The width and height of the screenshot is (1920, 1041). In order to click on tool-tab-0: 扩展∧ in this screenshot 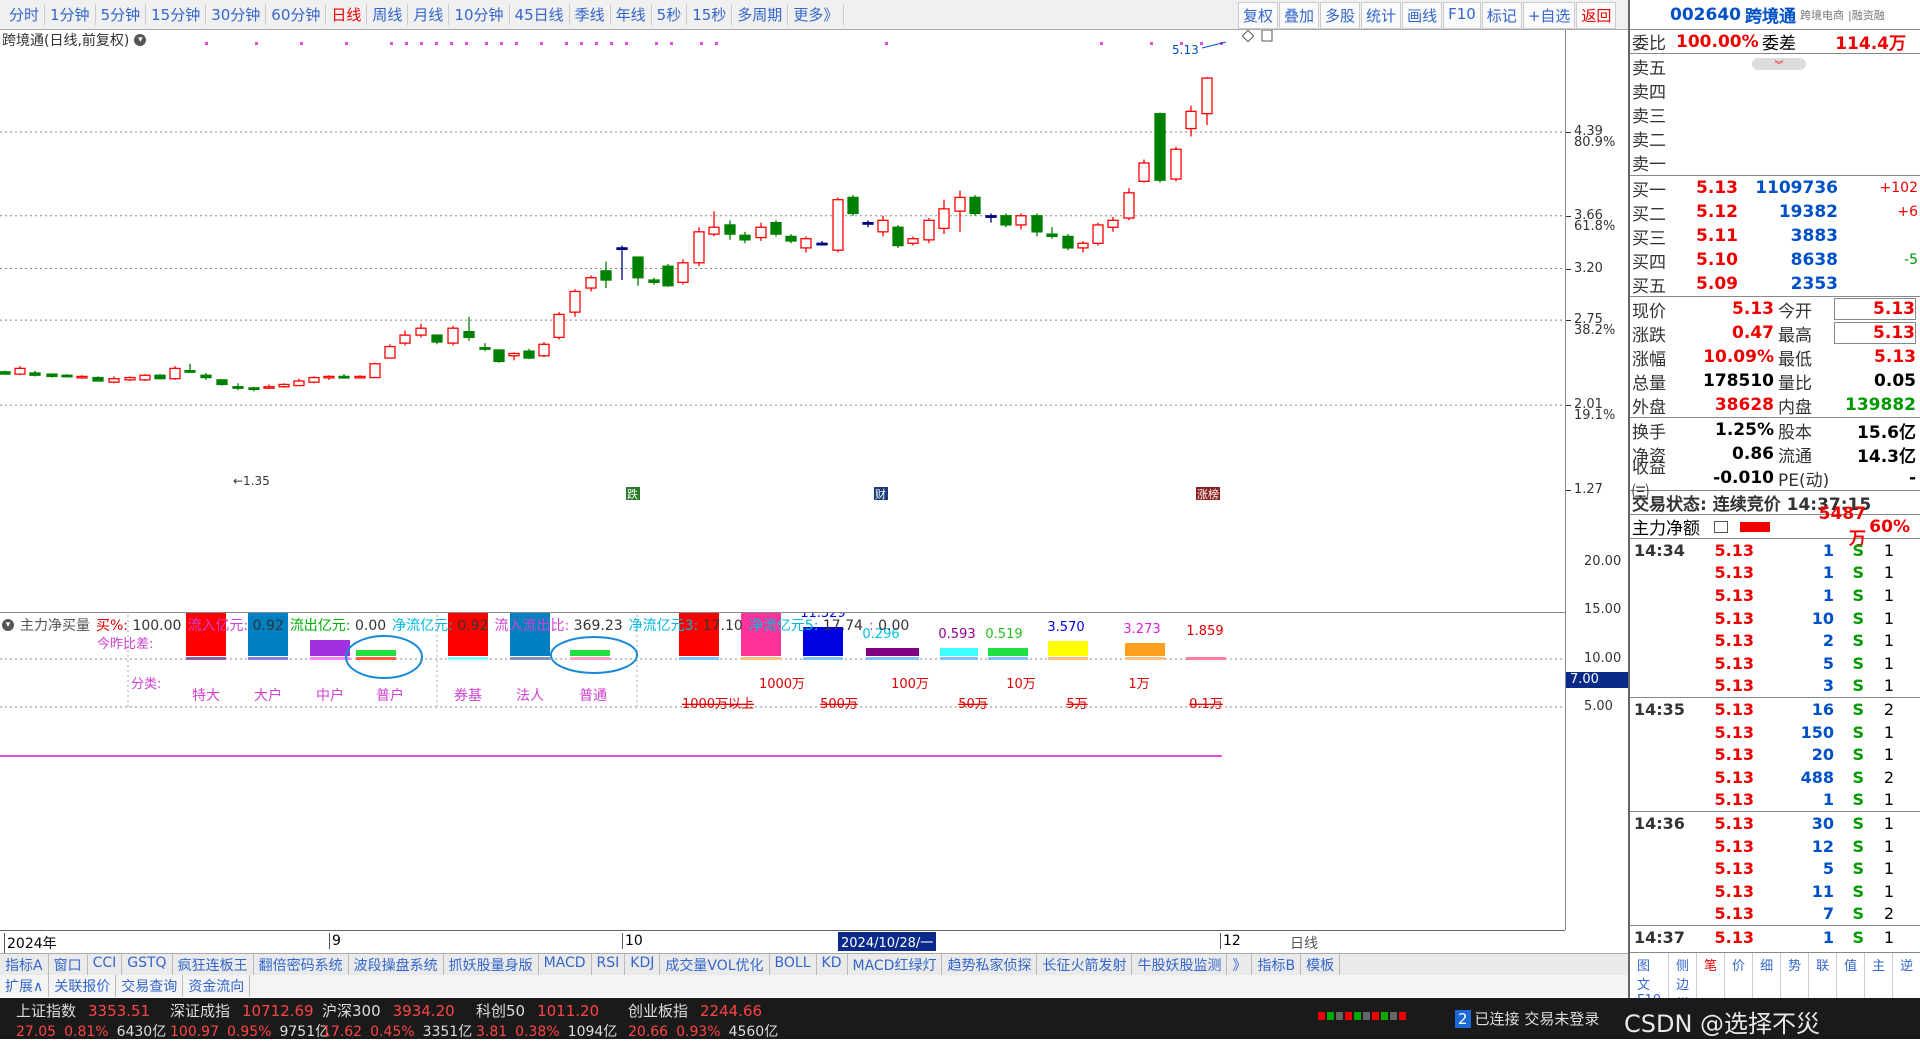, I will do `click(25, 986)`.